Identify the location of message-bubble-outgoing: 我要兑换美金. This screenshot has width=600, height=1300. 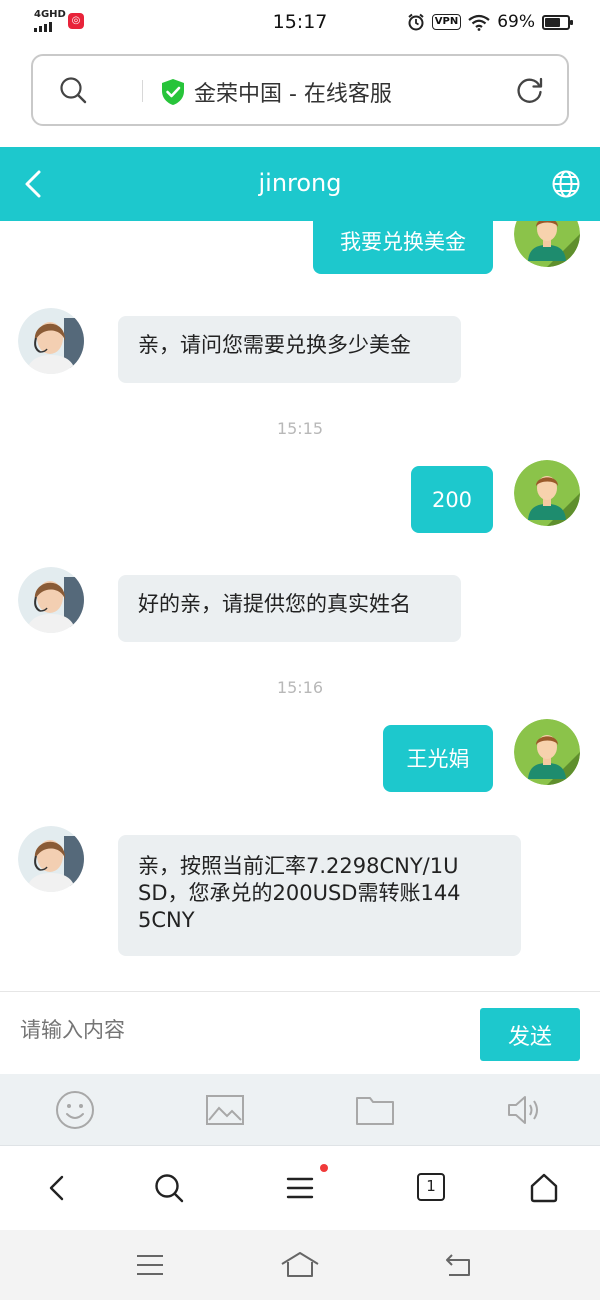
(403, 247).